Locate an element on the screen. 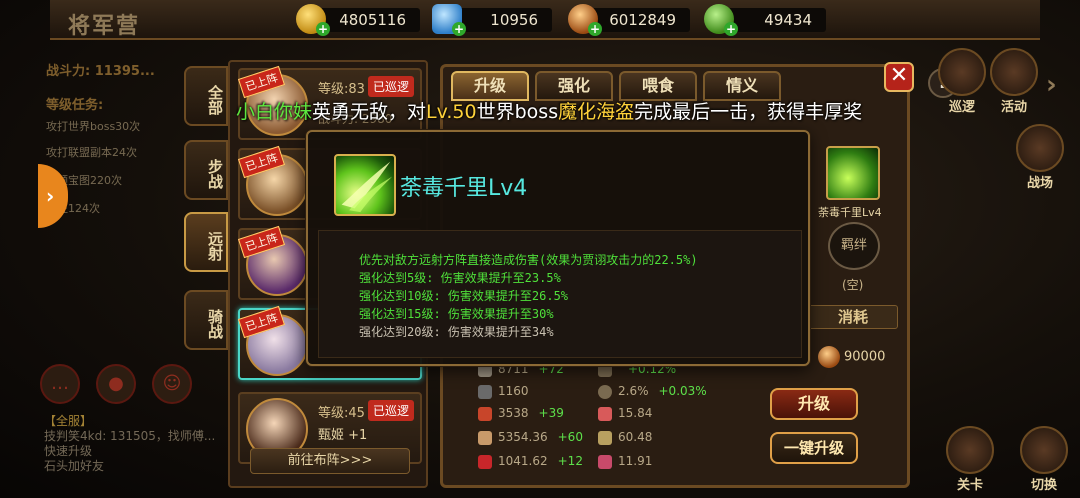 This screenshot has height=498, width=1080. side-menu-switch: 切换 is located at coordinates (1044, 459).